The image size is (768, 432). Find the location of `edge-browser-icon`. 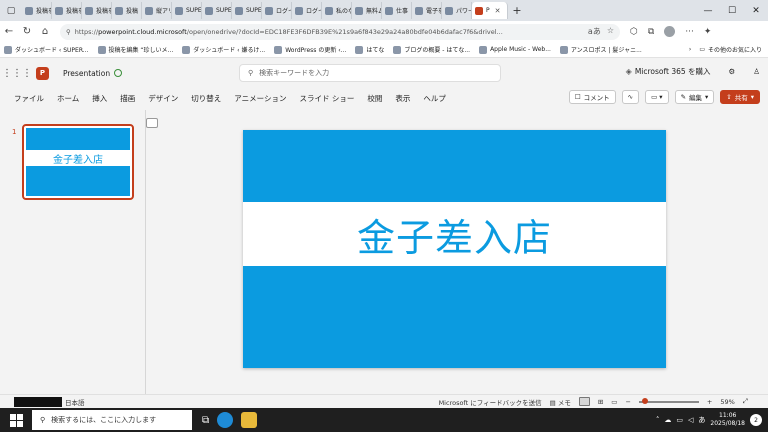

edge-browser-icon is located at coordinates (225, 420).